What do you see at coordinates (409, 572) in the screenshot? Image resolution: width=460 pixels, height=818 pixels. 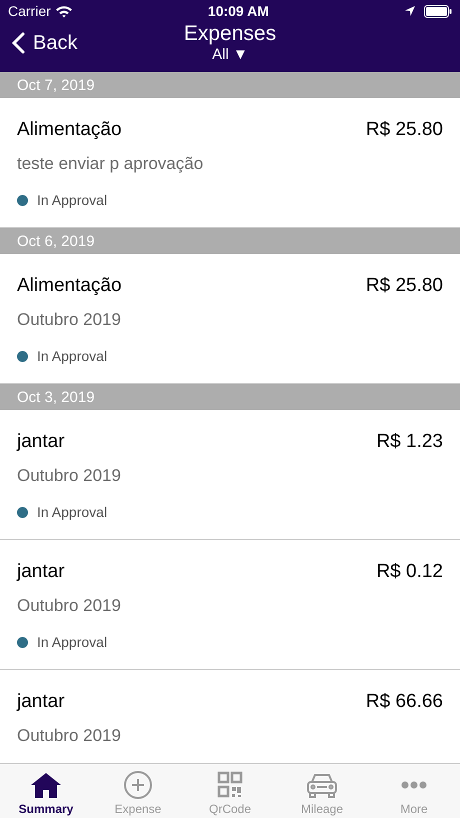 I see `expense-amount: R$ 0.12` at bounding box center [409, 572].